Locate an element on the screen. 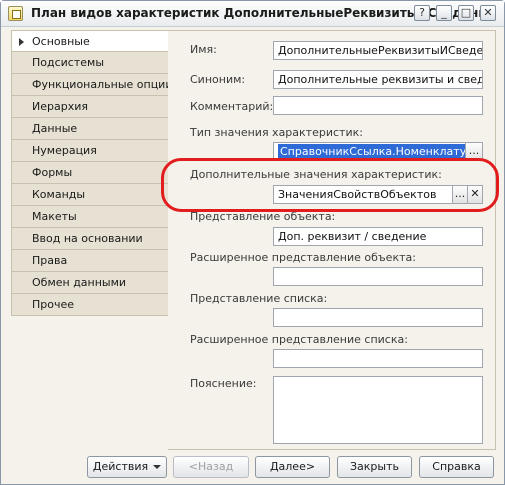  tab-label: Прочее is located at coordinates (53, 304).